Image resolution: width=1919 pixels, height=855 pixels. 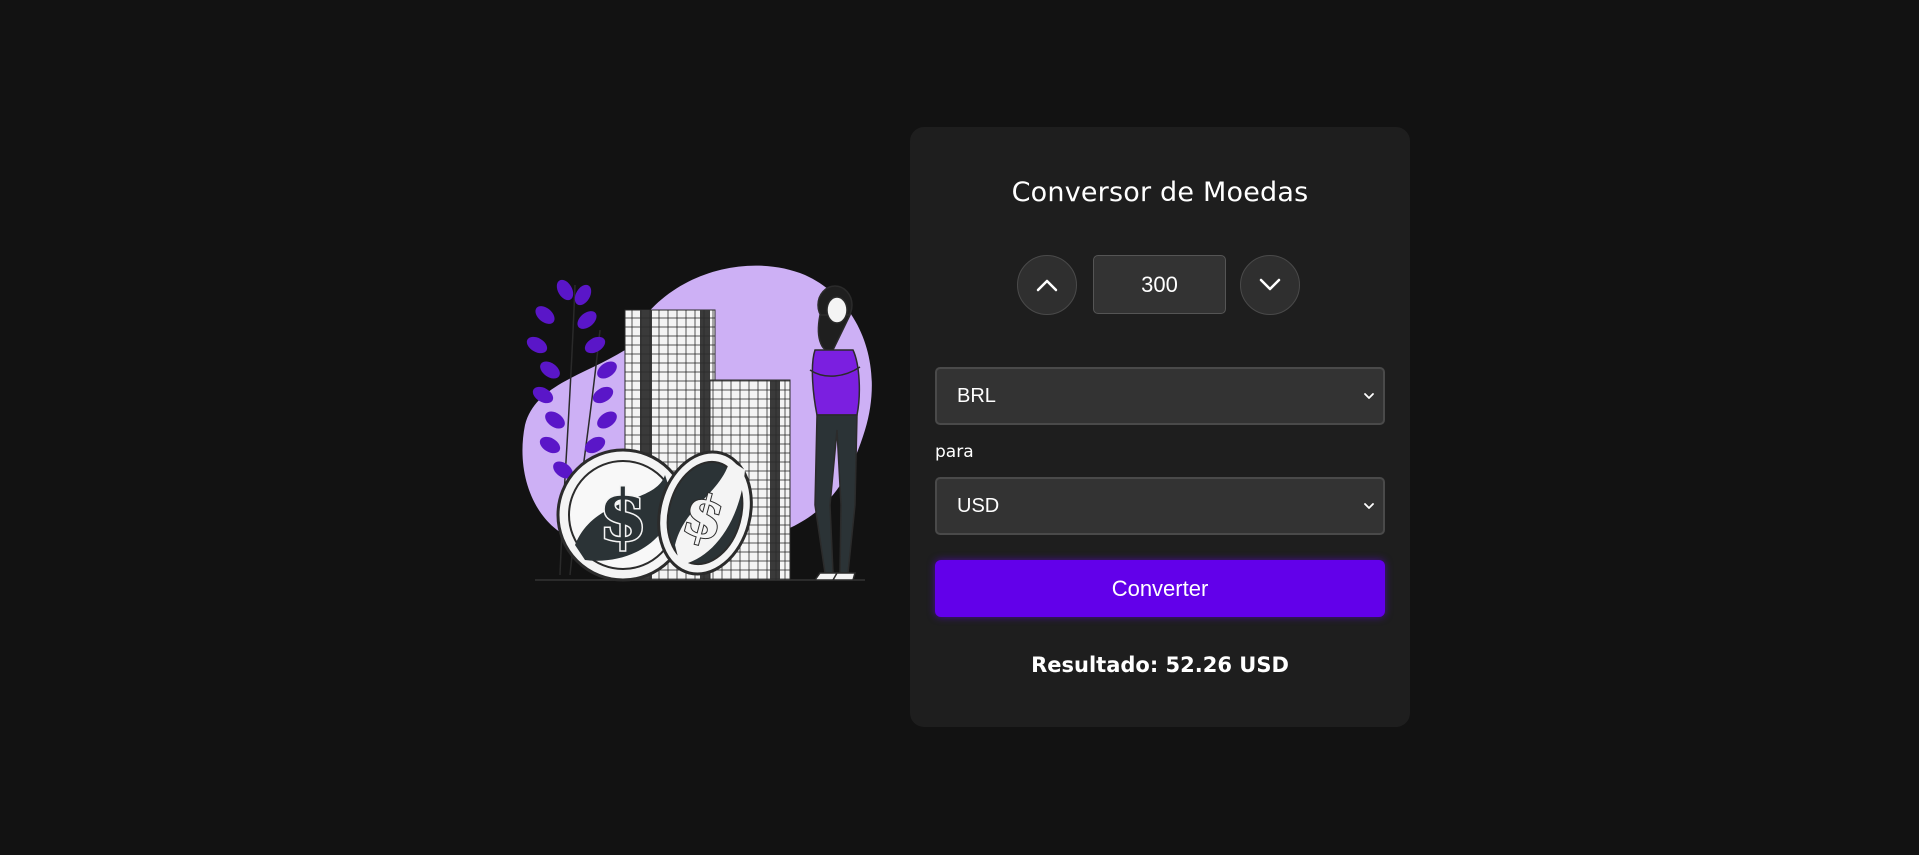 I want to click on separator-label: para, so click(x=954, y=452).